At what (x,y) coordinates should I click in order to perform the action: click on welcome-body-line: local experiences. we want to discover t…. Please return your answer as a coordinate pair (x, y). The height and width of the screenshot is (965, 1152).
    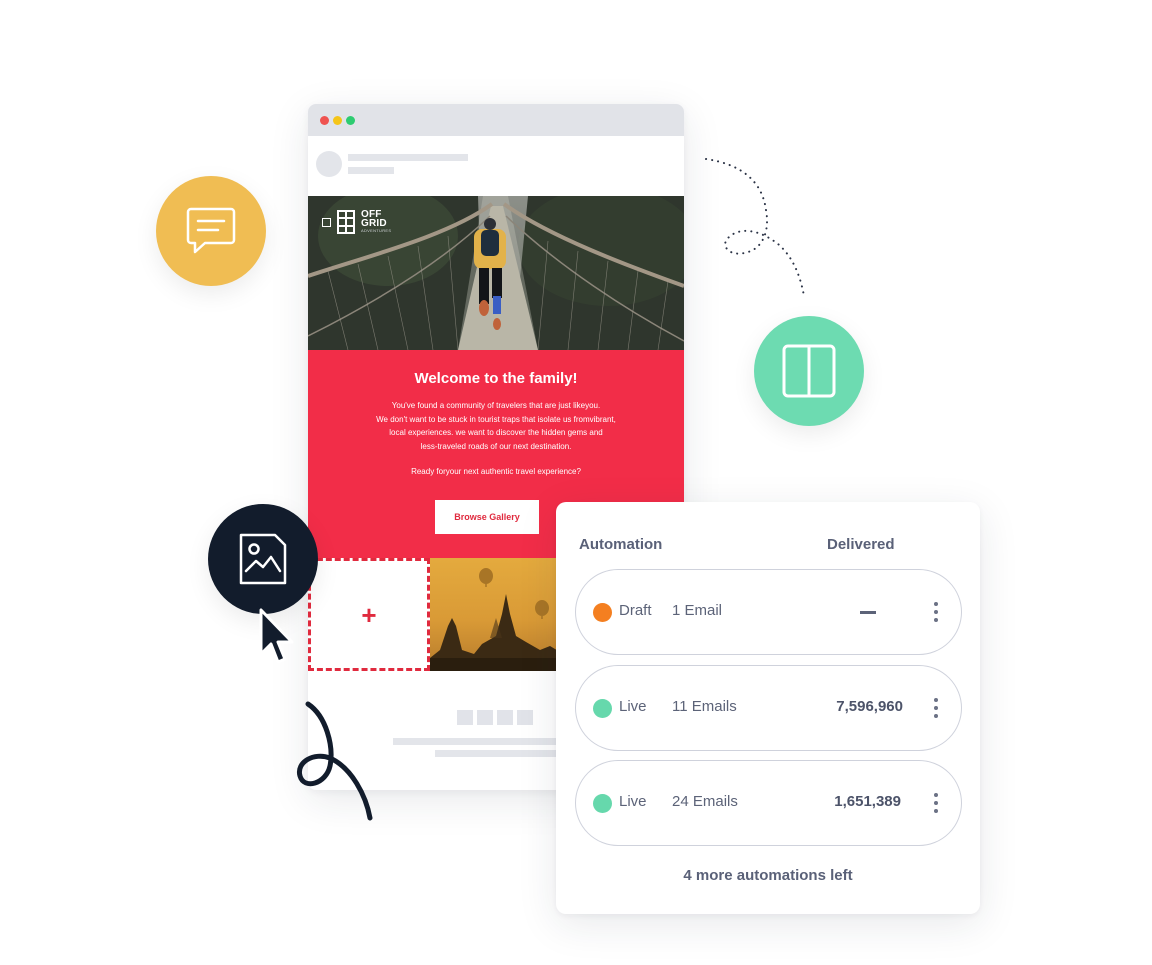
    Looking at the image, I should click on (496, 432).